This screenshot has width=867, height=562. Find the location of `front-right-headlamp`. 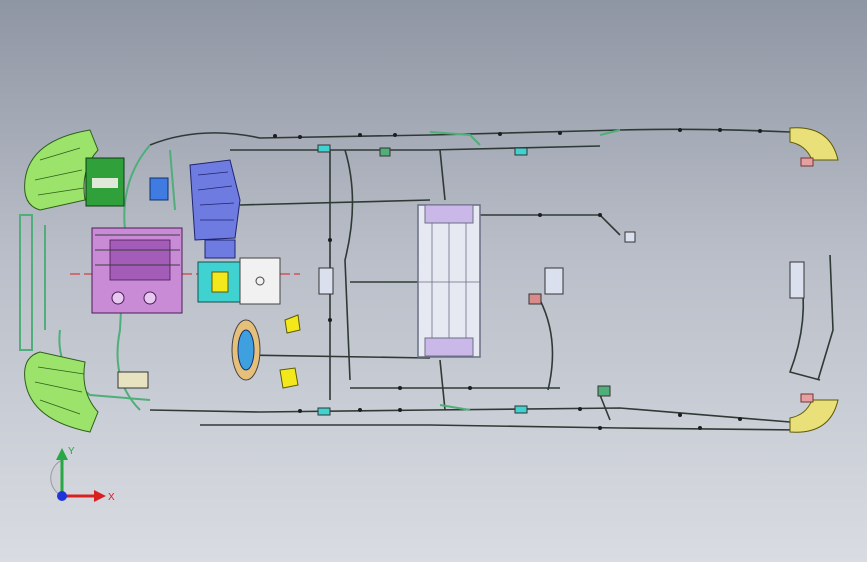

front-right-headlamp is located at coordinates (61, 392).